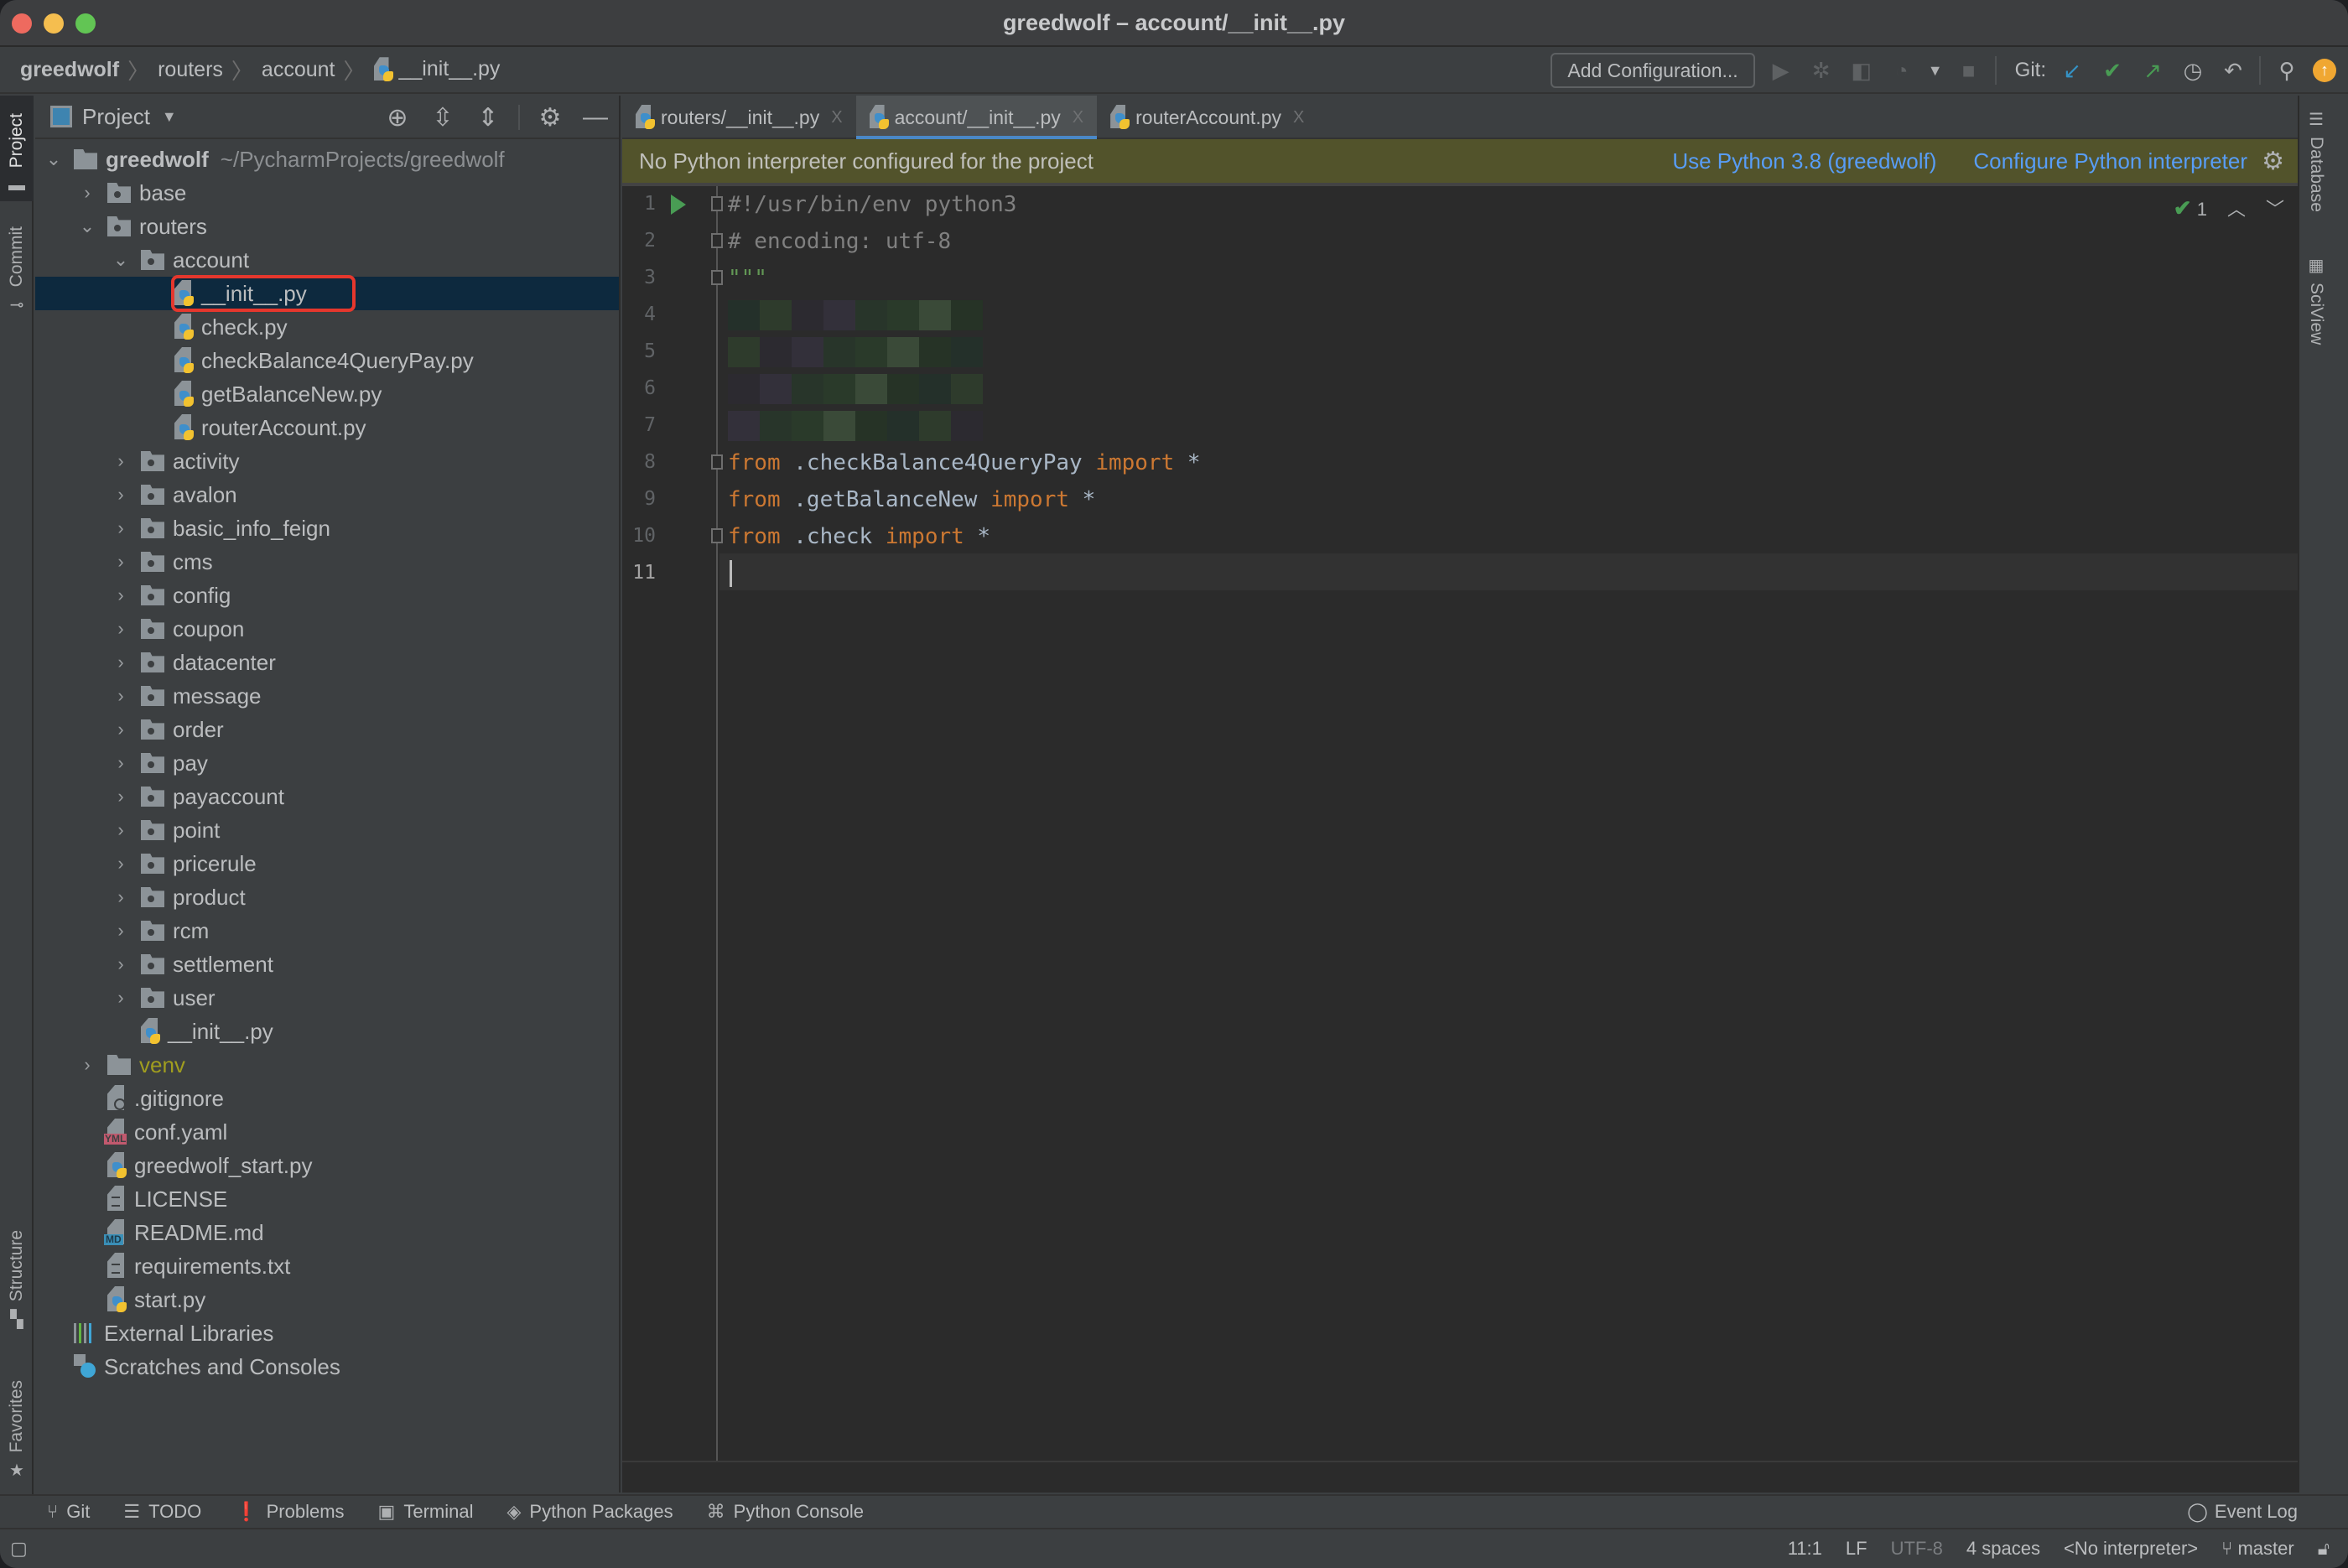  Describe the element at coordinates (17, 1270) in the screenshot. I see `tool-tab-structure: Structure ▚` at that location.